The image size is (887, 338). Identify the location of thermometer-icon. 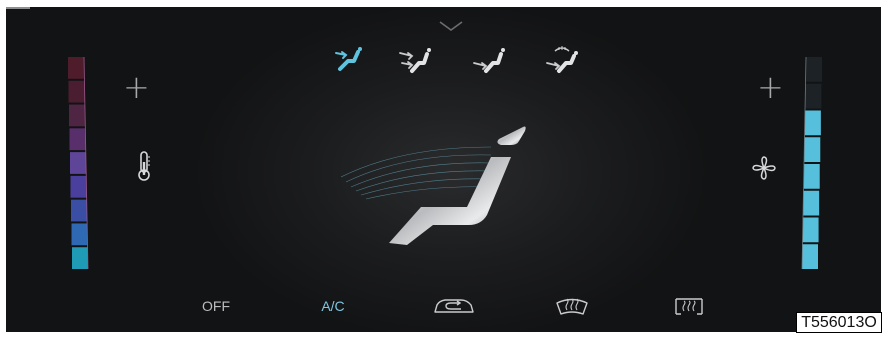
(144, 166).